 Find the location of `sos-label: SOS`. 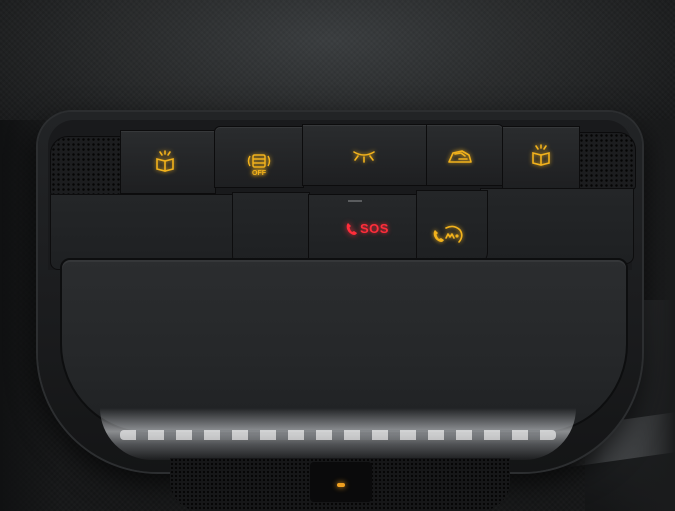

sos-label: SOS is located at coordinates (374, 228).